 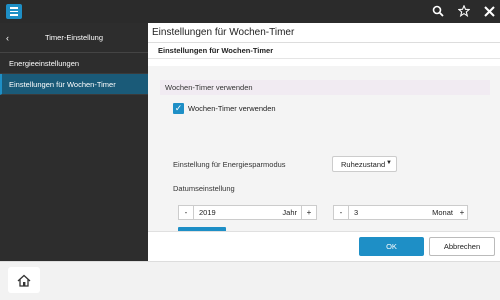 I want to click on sidebar-item-wochen-timer: Einstellungen für Wochen-Timer, so click(x=74, y=84).